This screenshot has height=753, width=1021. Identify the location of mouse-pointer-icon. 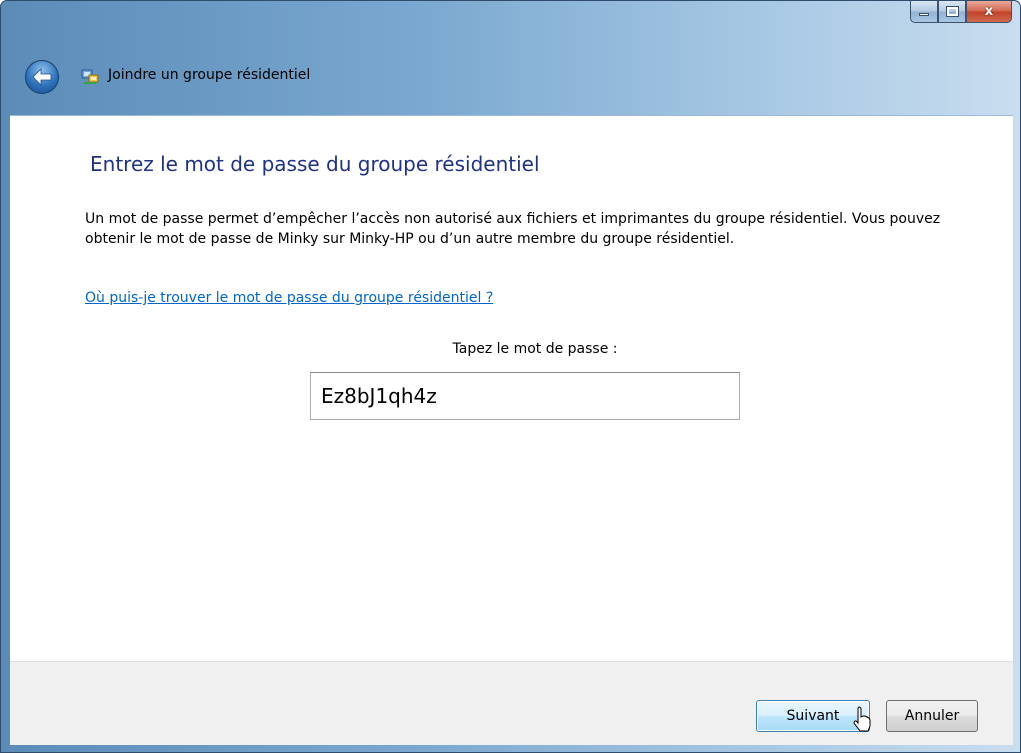
(862, 719).